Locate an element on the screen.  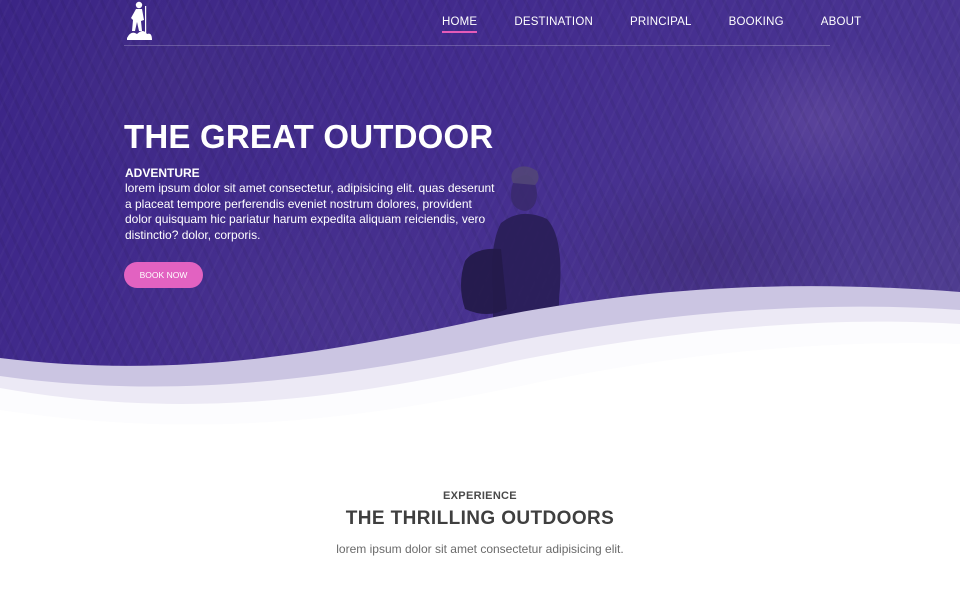
nav-item-principal: PRINCIPAL is located at coordinates (661, 24).